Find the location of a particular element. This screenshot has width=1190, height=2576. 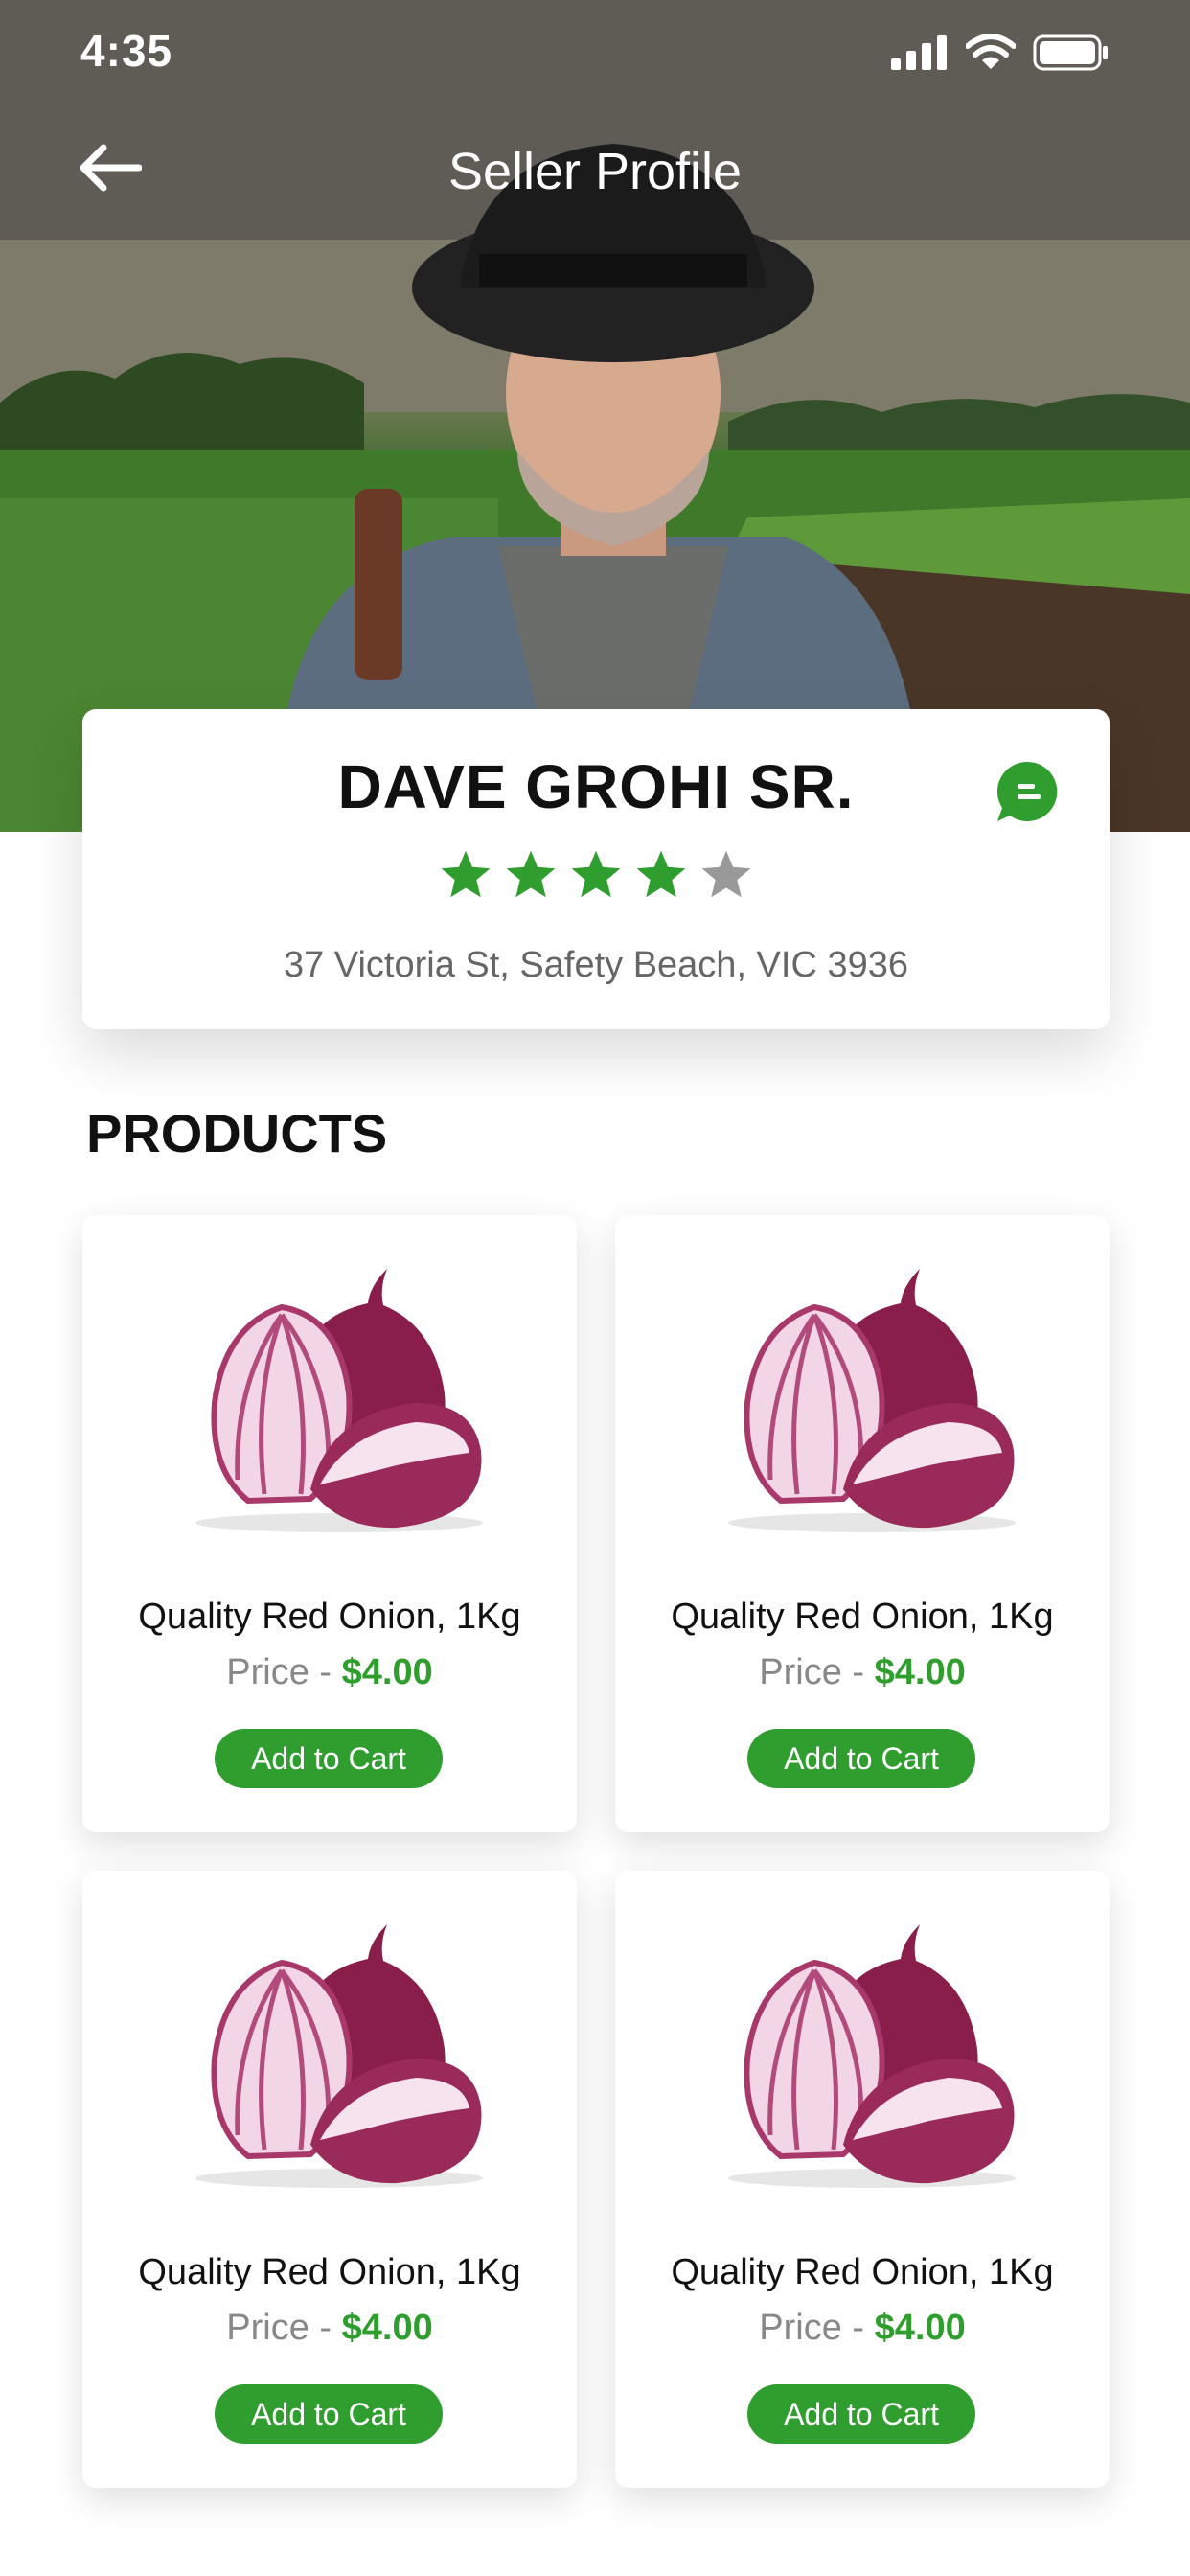

status-icons is located at coordinates (1001, 52).